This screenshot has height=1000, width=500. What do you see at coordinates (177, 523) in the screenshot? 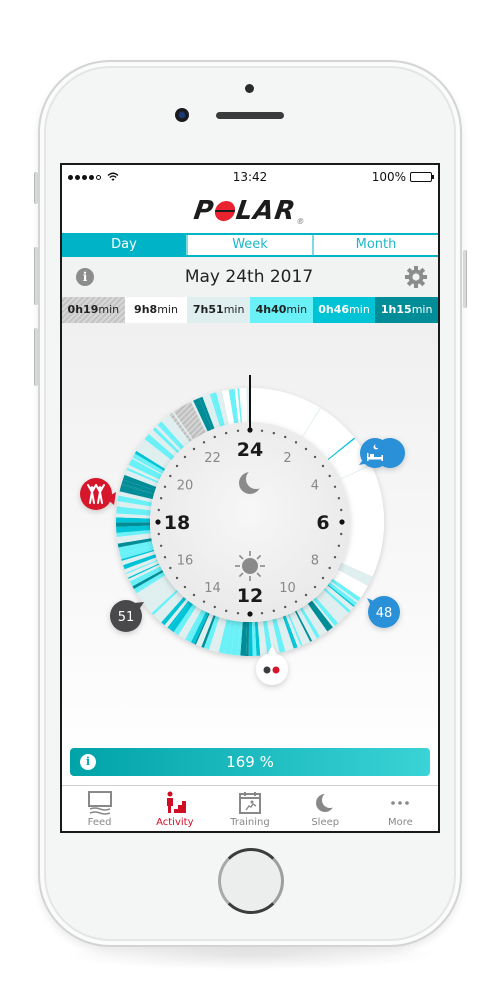
I see `dial-major-label: 18` at bounding box center [177, 523].